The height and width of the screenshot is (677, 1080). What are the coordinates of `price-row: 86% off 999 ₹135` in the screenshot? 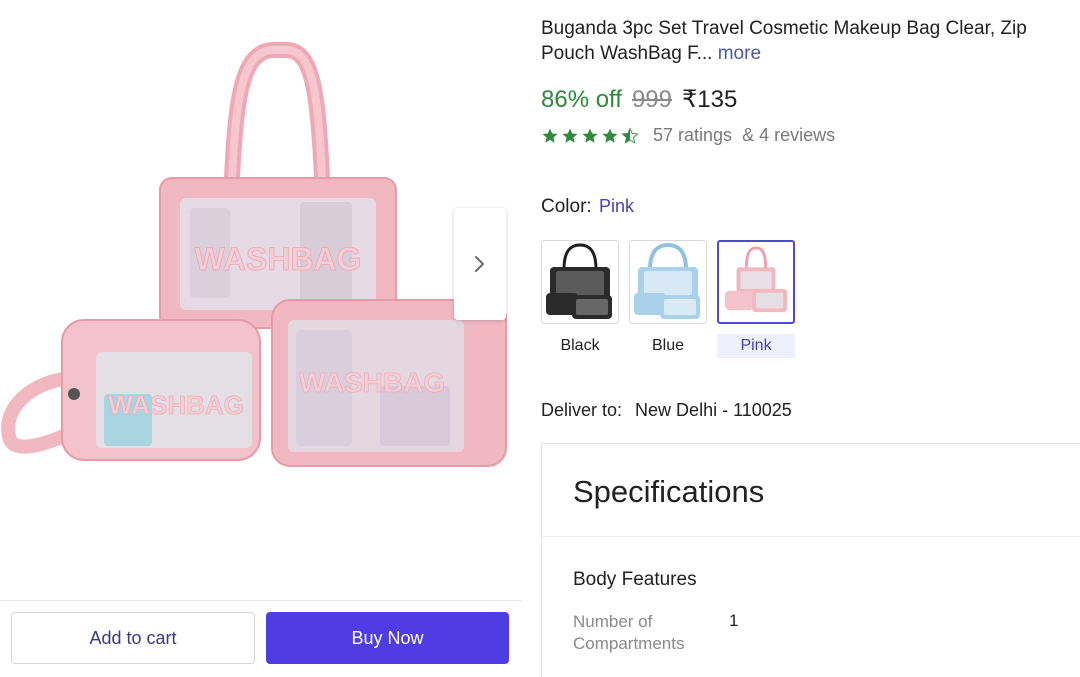 It's located at (639, 99).